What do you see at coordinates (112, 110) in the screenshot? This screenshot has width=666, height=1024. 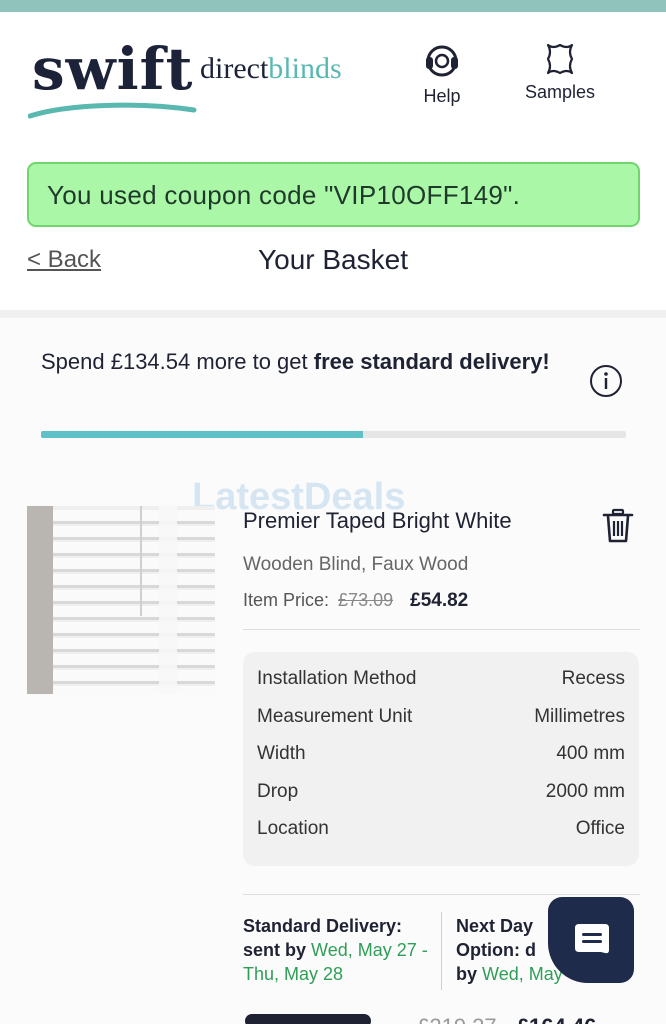 I see `logo-swoosh` at bounding box center [112, 110].